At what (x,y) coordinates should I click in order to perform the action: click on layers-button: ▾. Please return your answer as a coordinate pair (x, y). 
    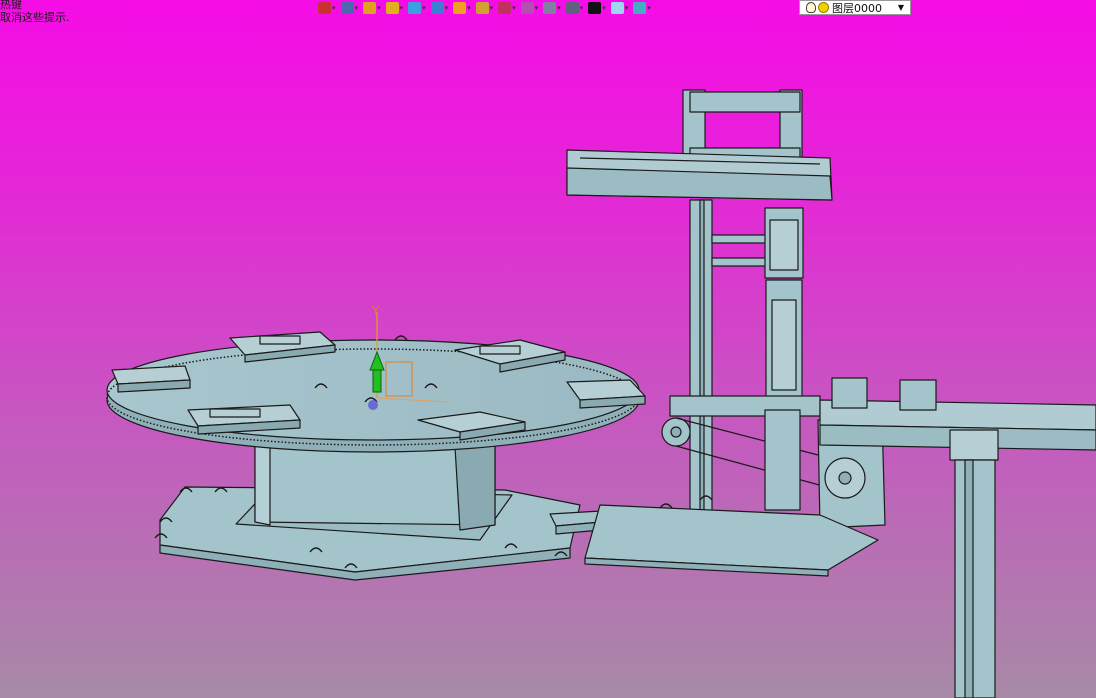
    Looking at the image, I should click on (642, 8).